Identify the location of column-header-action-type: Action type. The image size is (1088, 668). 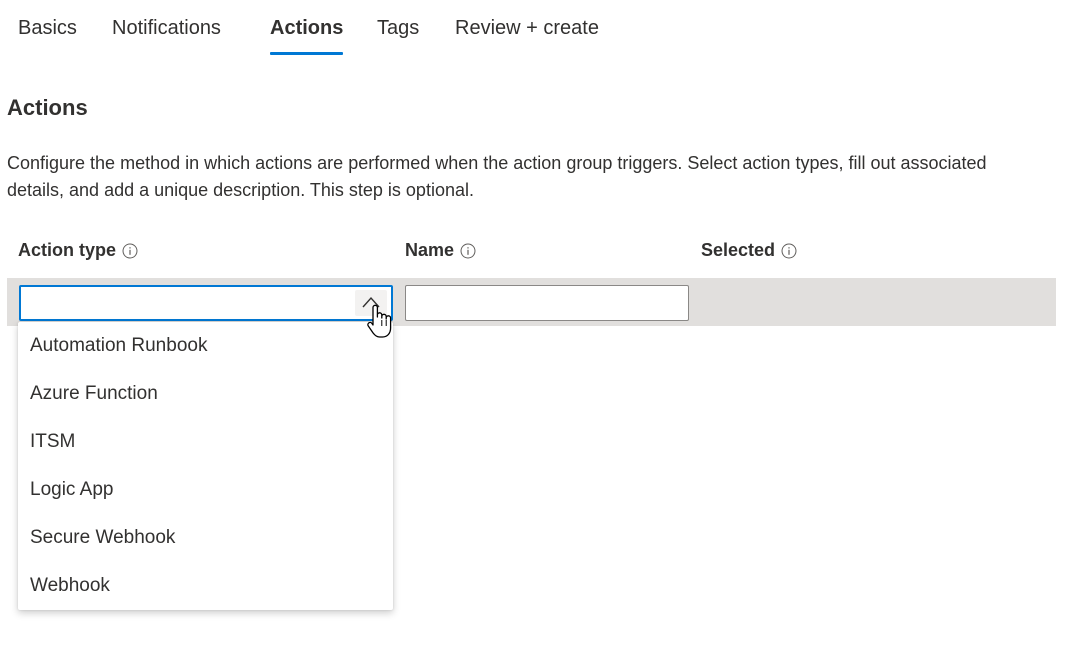
(78, 250).